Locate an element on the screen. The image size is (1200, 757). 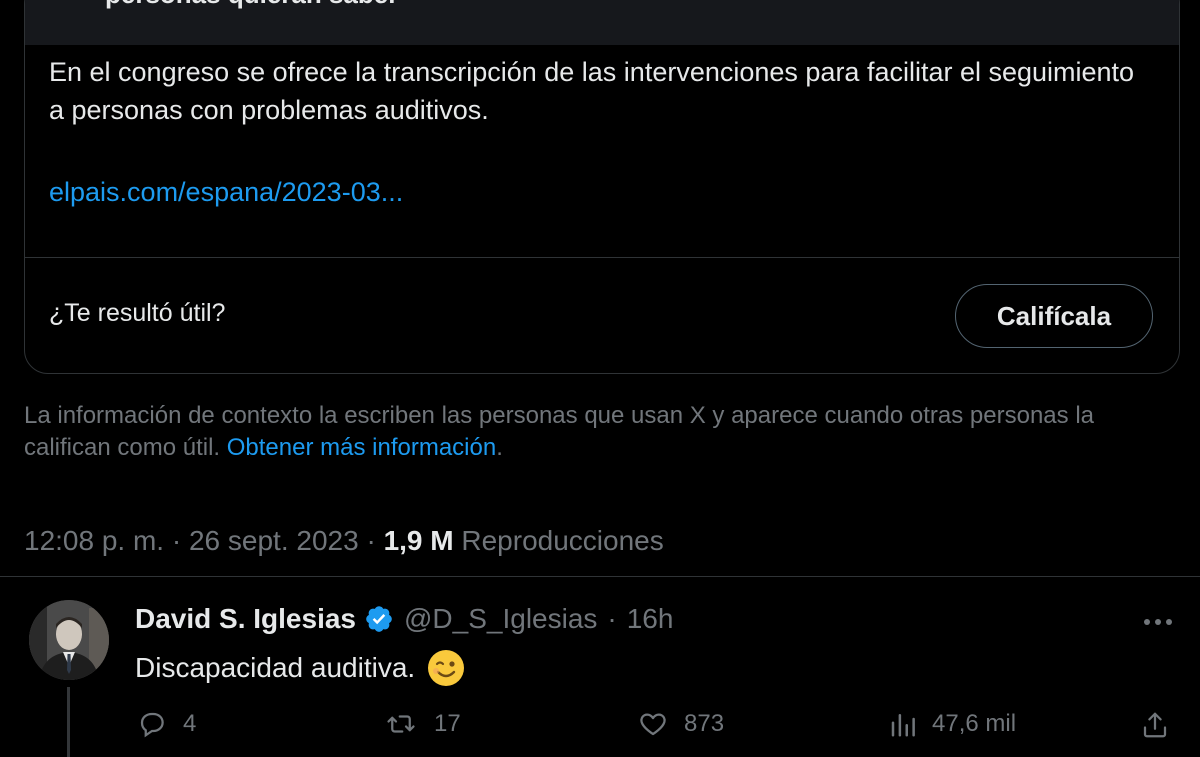
like-action: 873 is located at coordinates (680, 724).